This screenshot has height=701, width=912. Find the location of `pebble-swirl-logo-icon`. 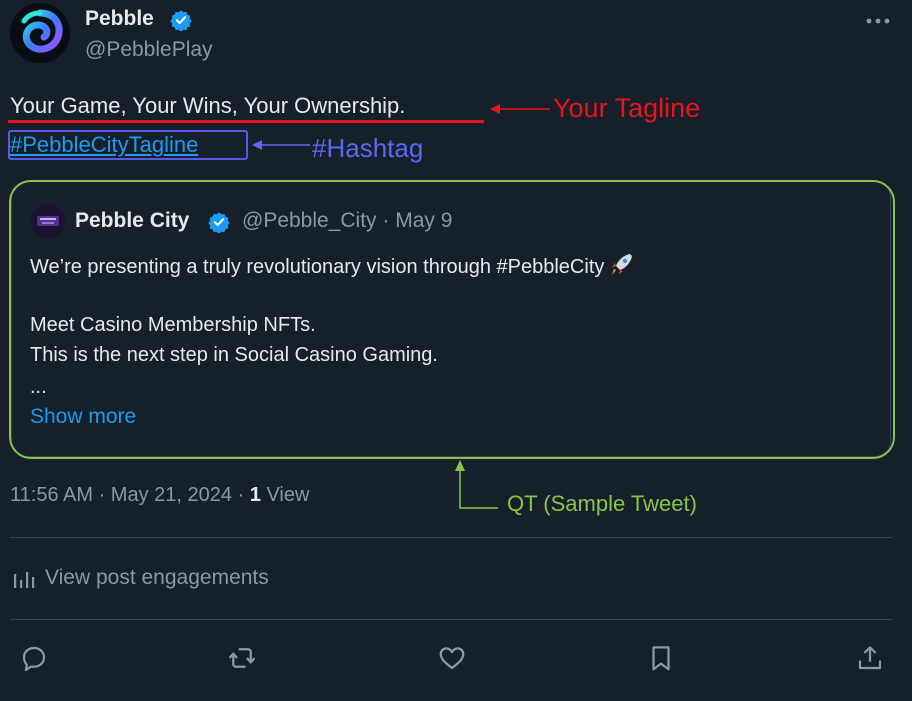

pebble-swirl-logo-icon is located at coordinates (42, 31).